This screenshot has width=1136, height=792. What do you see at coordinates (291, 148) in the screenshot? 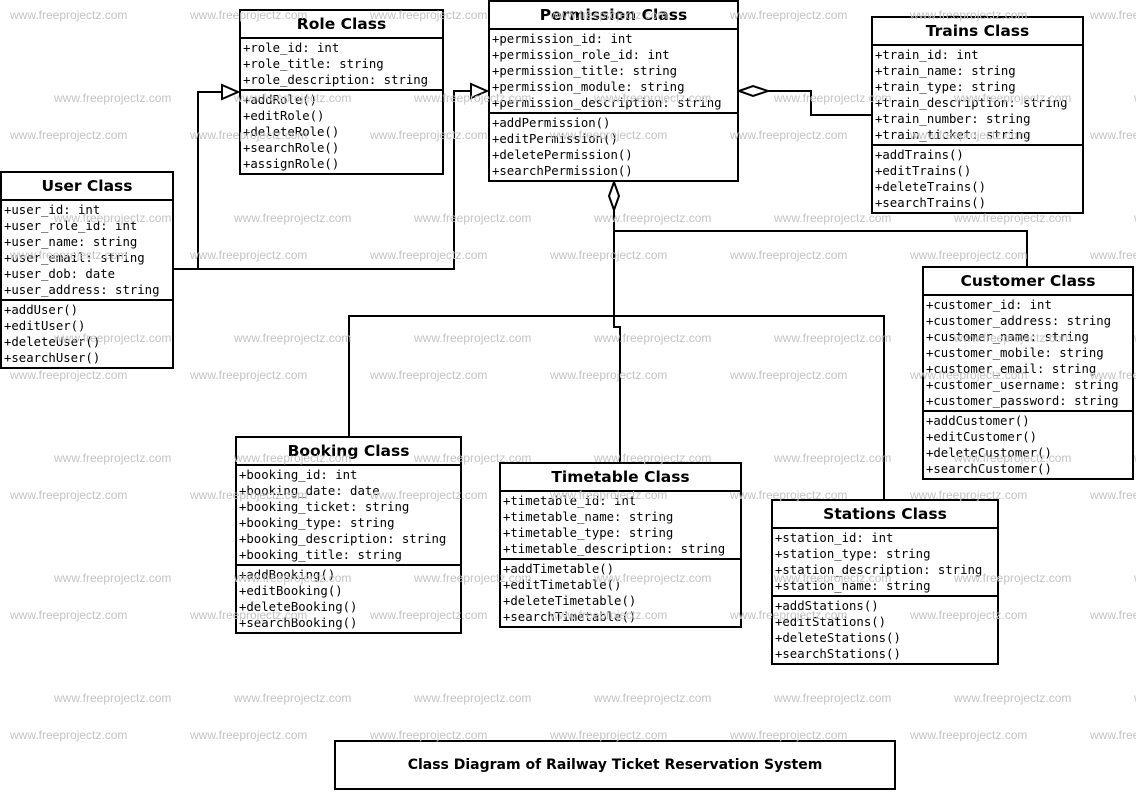
I see `class-method: +searchRole()` at bounding box center [291, 148].